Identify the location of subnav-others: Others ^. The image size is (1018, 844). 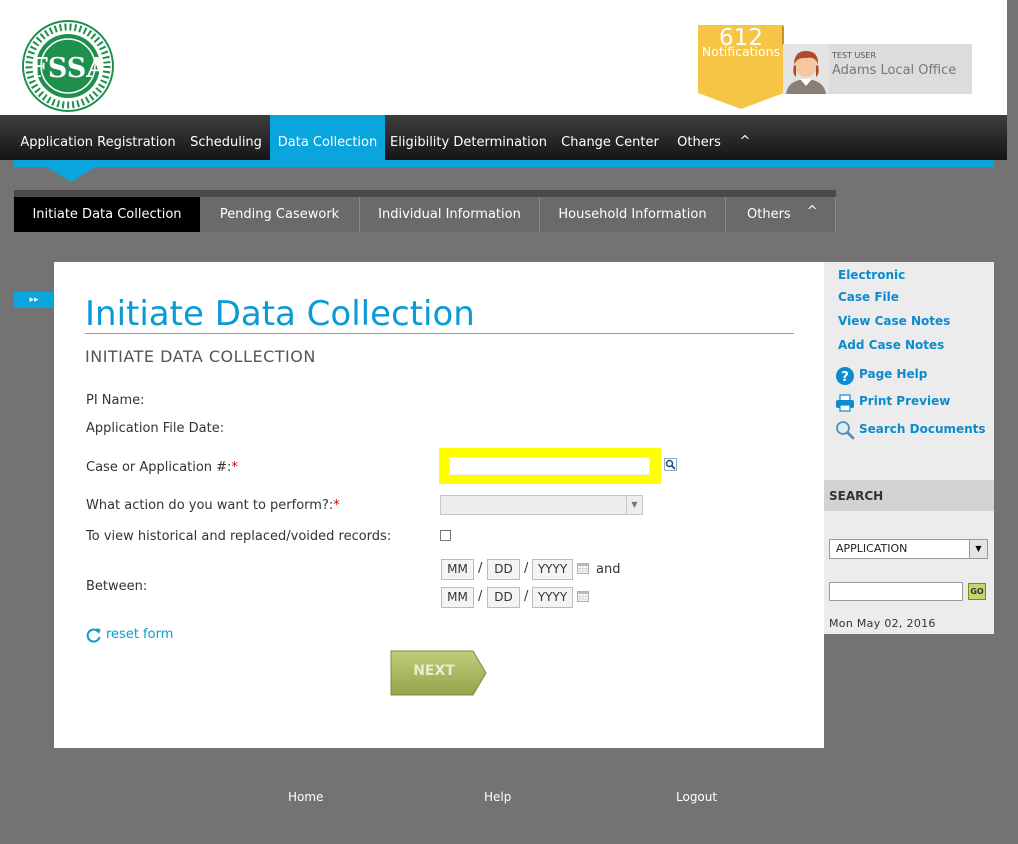
(781, 214).